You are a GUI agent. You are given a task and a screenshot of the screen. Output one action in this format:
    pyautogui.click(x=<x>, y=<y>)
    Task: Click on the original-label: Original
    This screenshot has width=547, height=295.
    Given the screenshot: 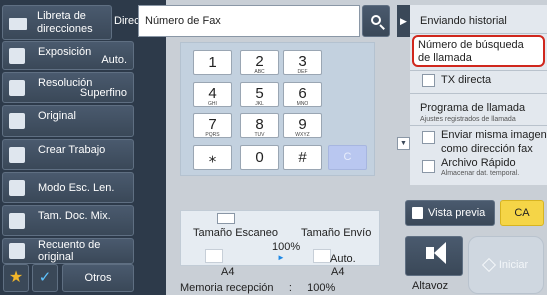 What is the action you would take?
    pyautogui.click(x=57, y=116)
    